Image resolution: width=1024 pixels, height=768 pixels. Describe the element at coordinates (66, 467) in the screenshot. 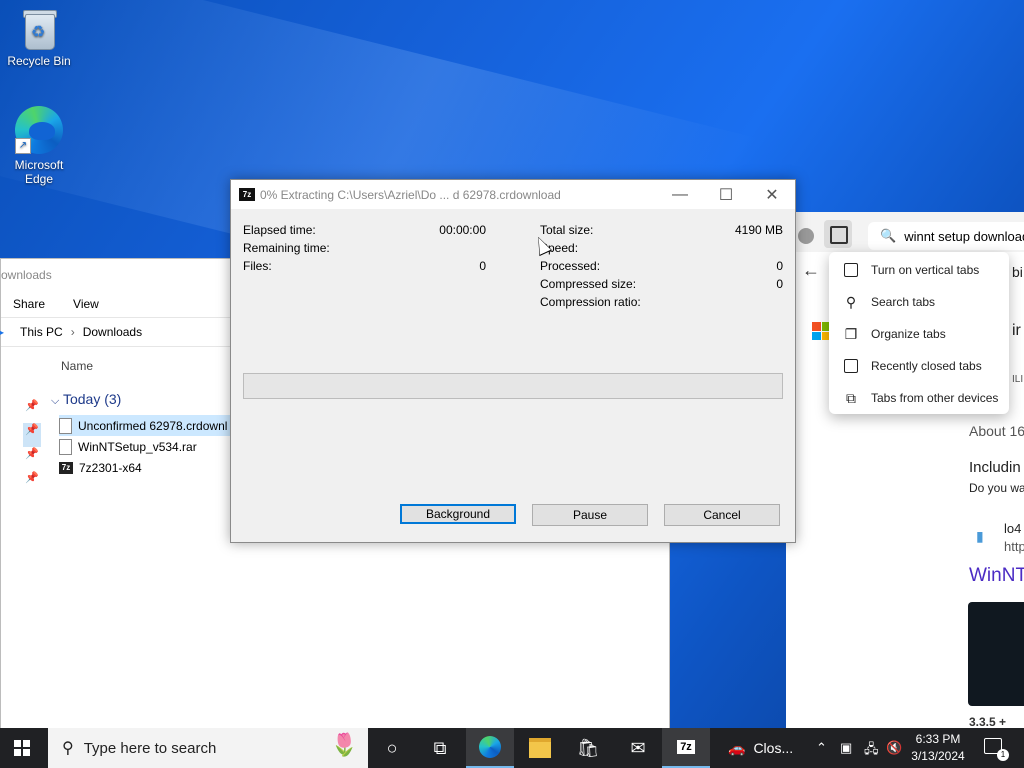

I see `7zip-file-icon: 7z` at that location.